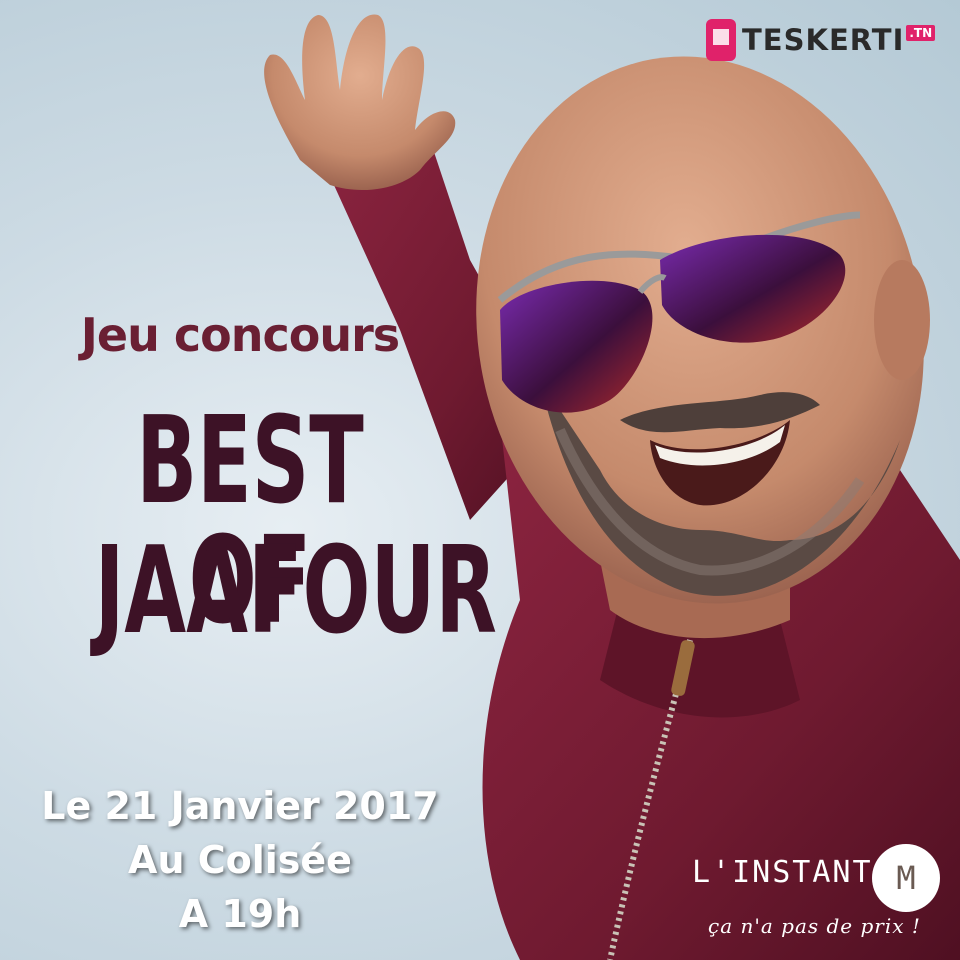 The height and width of the screenshot is (960, 960). Describe the element at coordinates (240, 860) in the screenshot. I see `event-venue: Au Colisée` at that location.